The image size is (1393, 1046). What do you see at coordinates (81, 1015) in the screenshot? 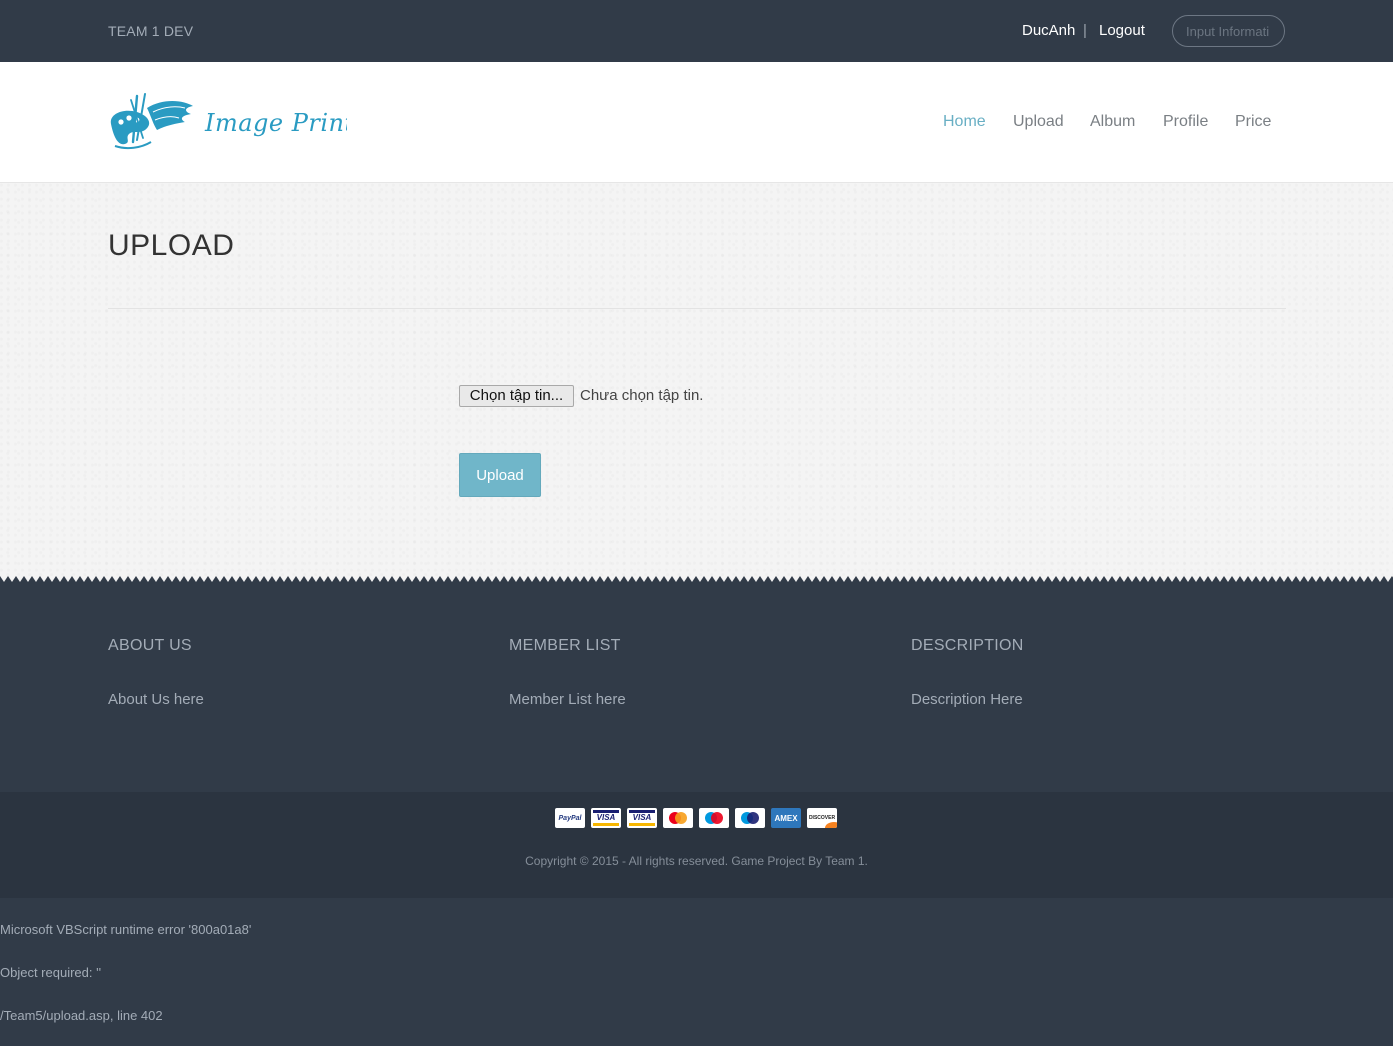
I see `error-message-location: /Team5/upload.asp, line 402` at bounding box center [81, 1015].